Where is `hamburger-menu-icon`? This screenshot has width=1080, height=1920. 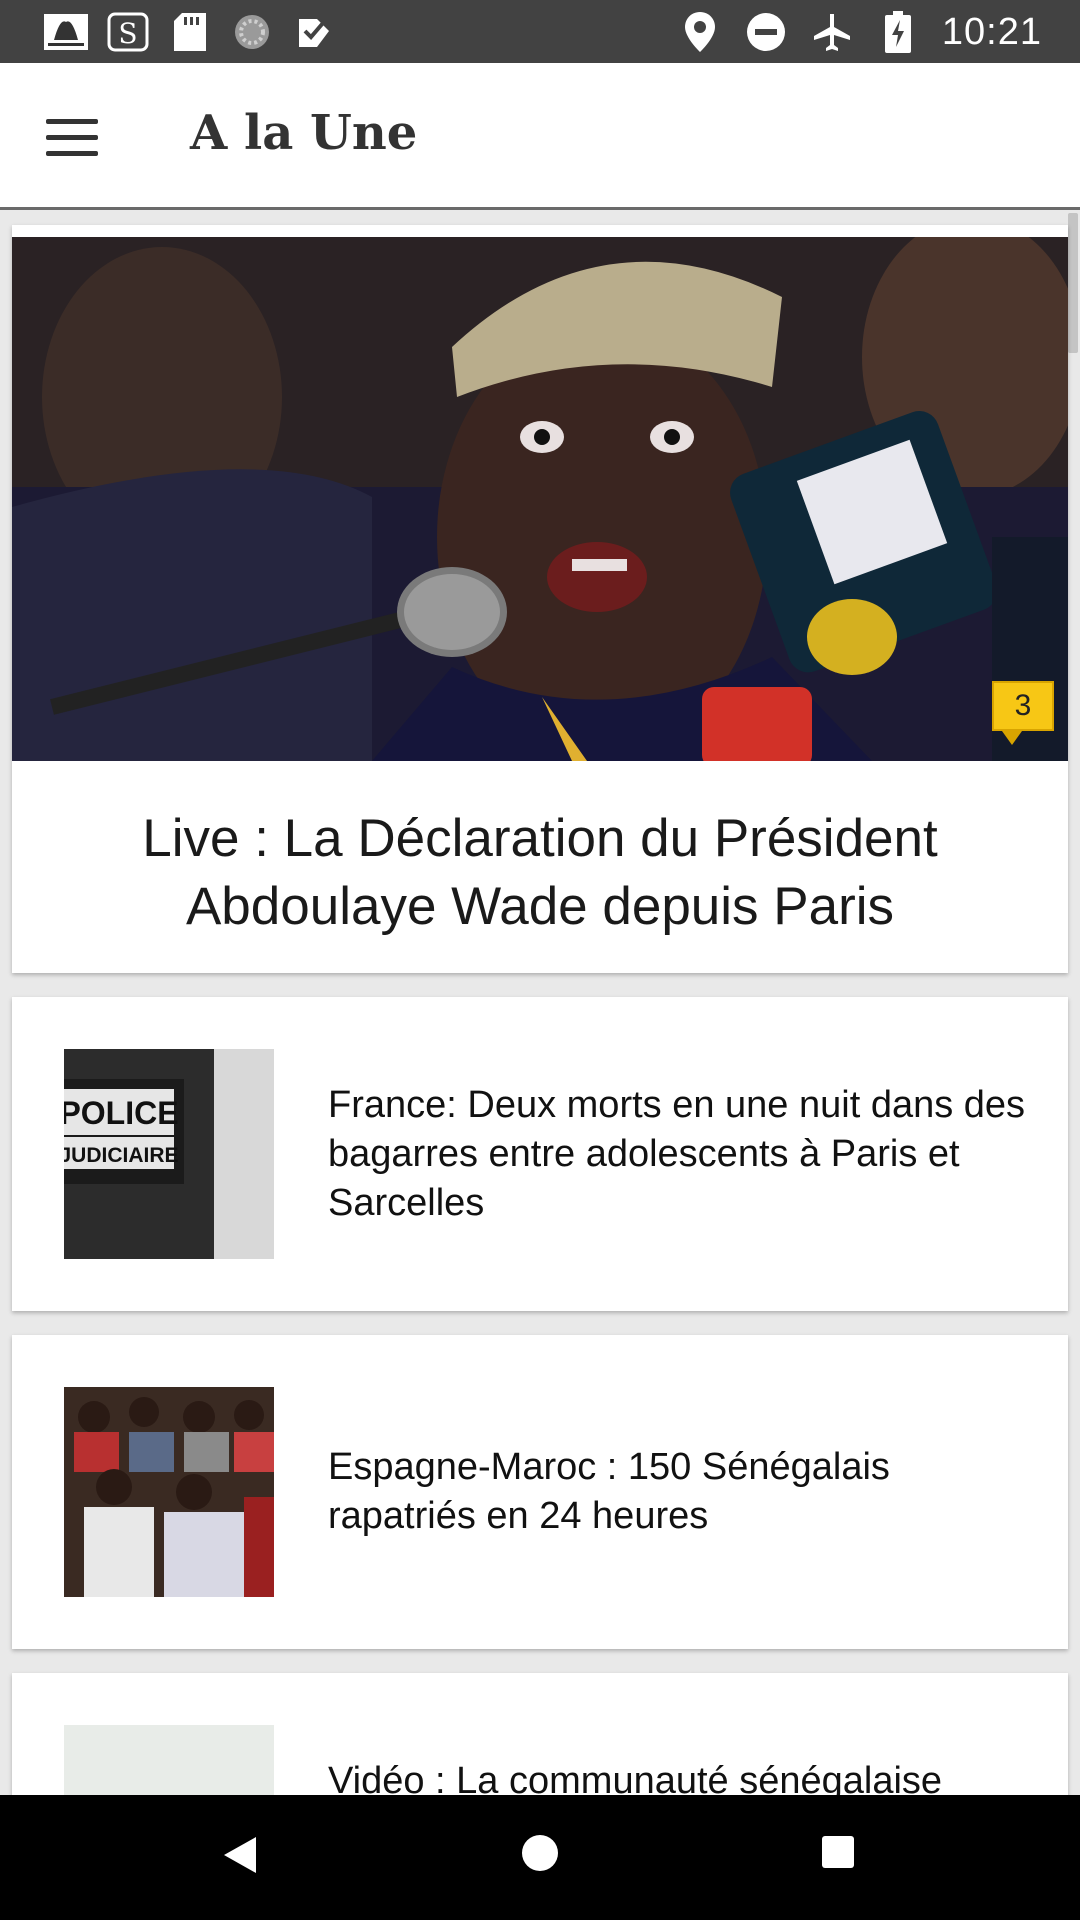 hamburger-menu-icon is located at coordinates (72, 137).